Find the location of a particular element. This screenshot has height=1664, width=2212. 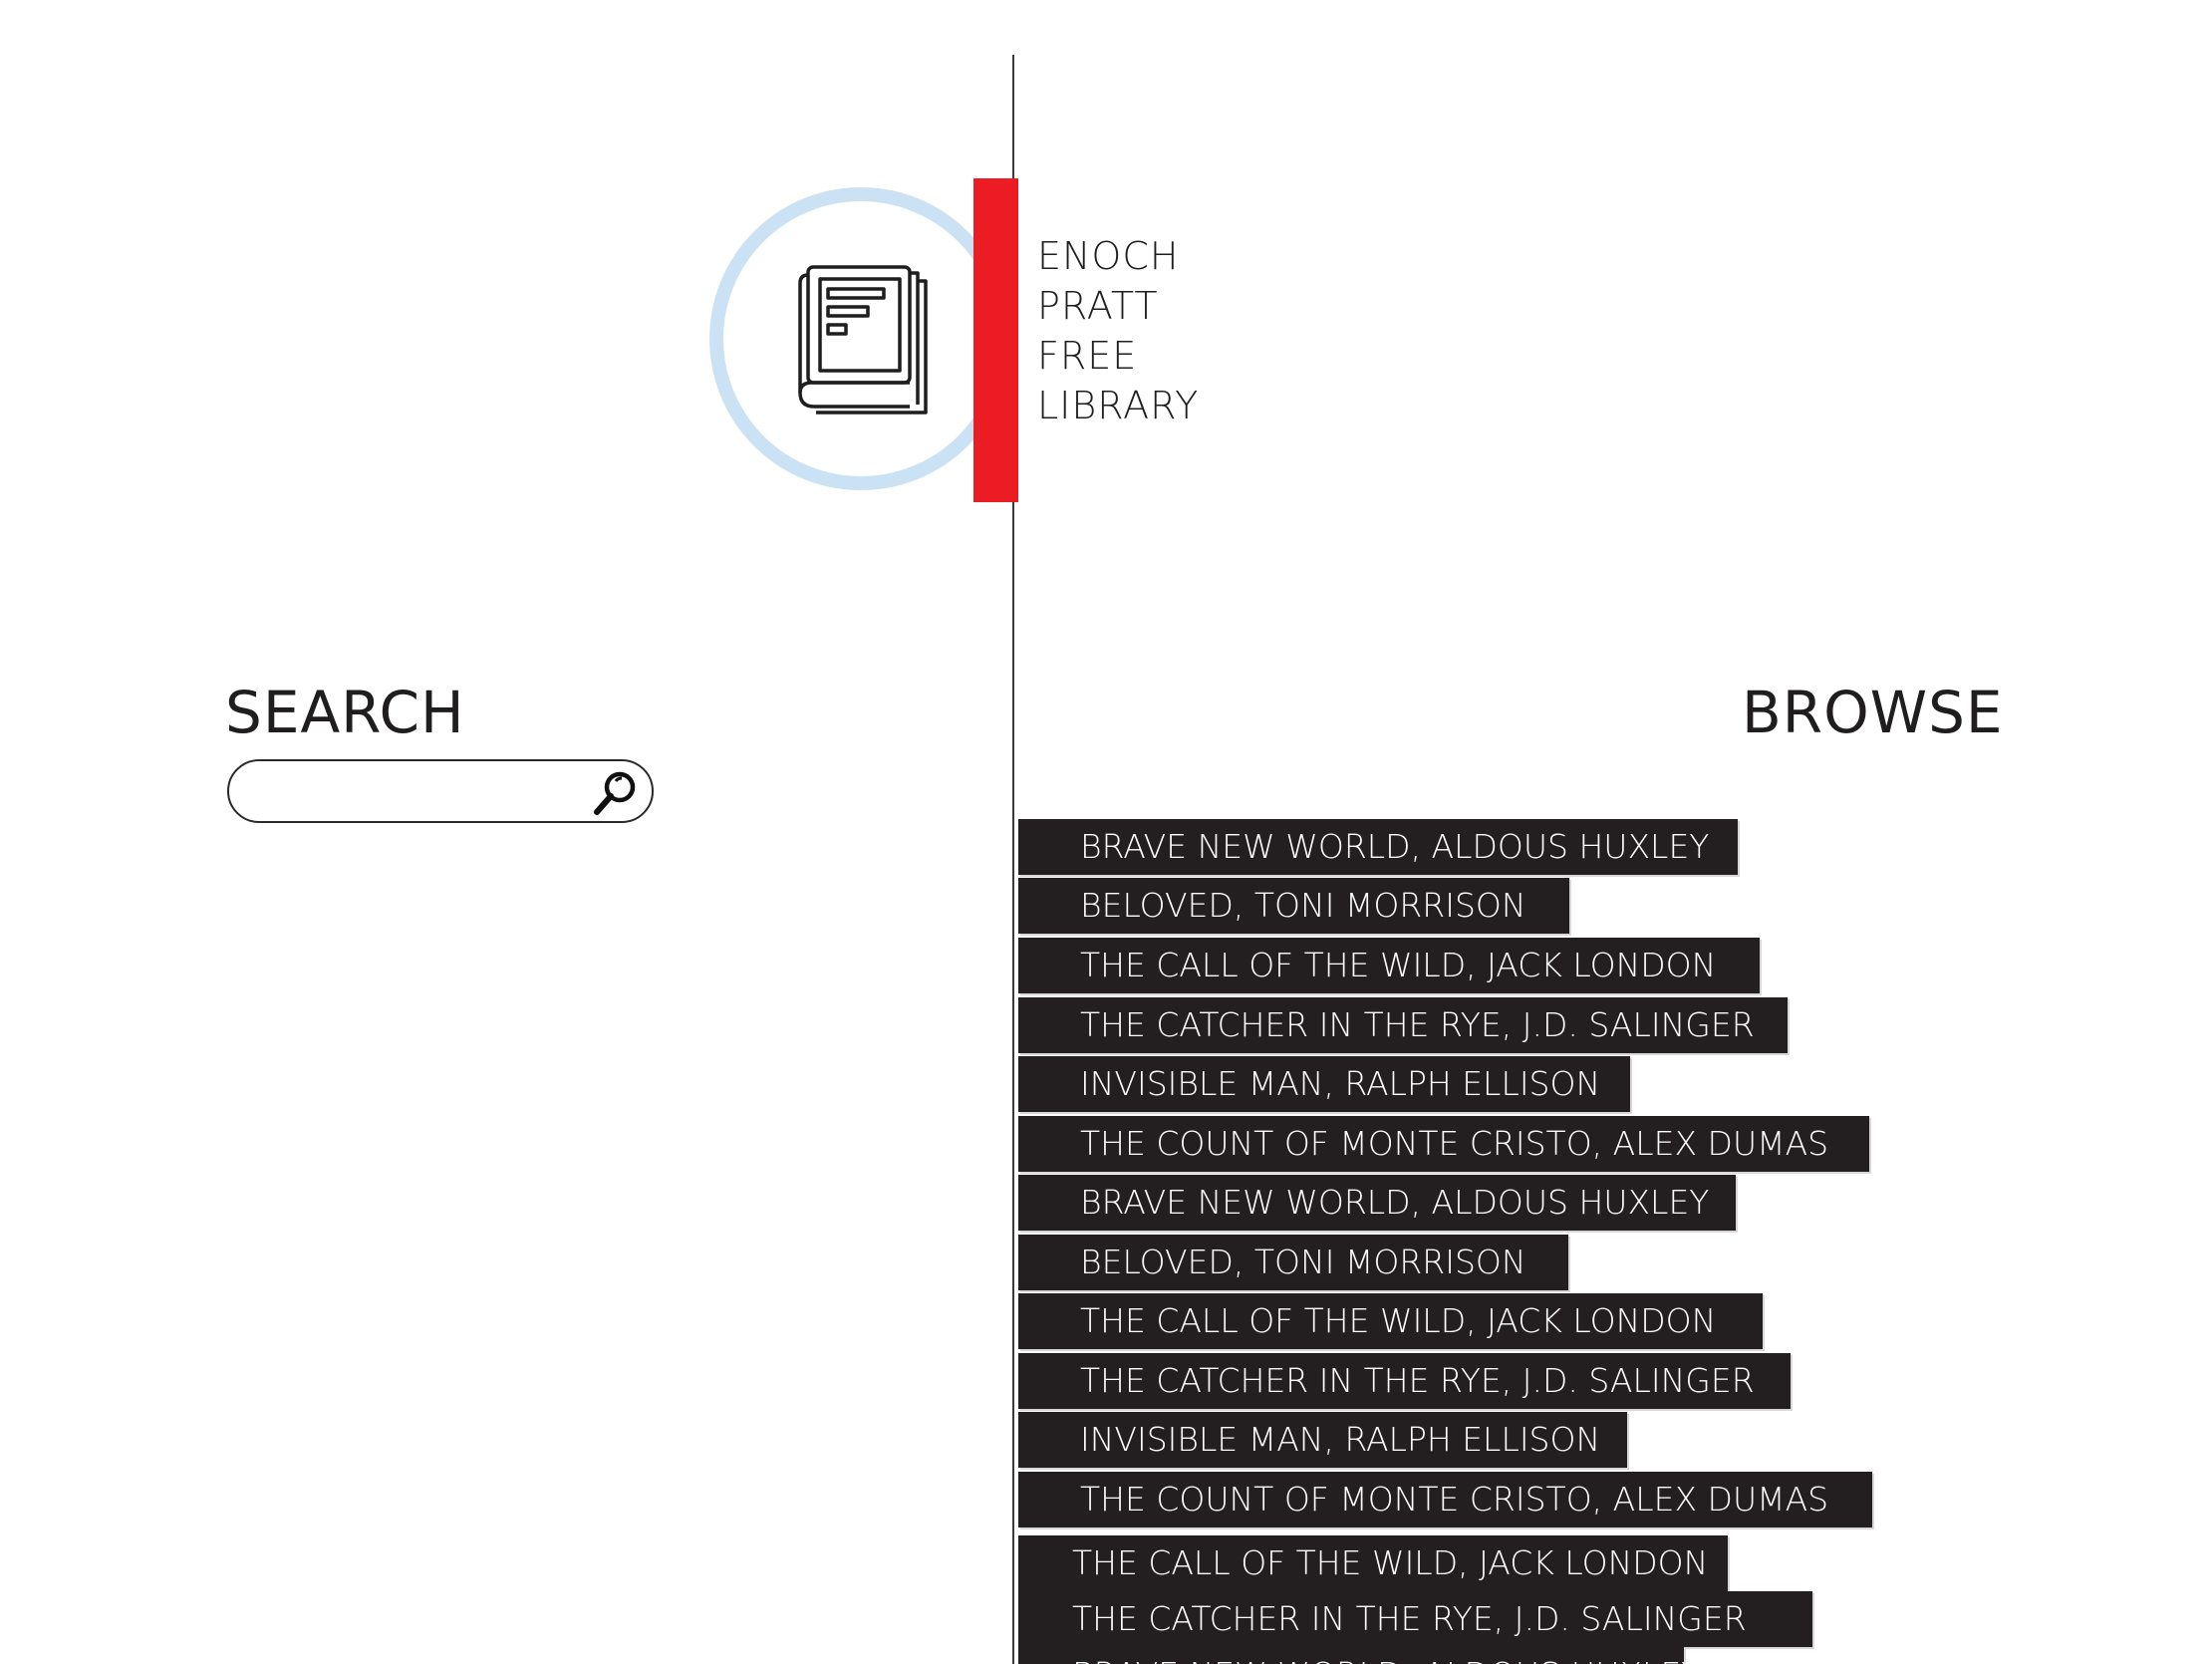

book-icon is located at coordinates (863, 340).